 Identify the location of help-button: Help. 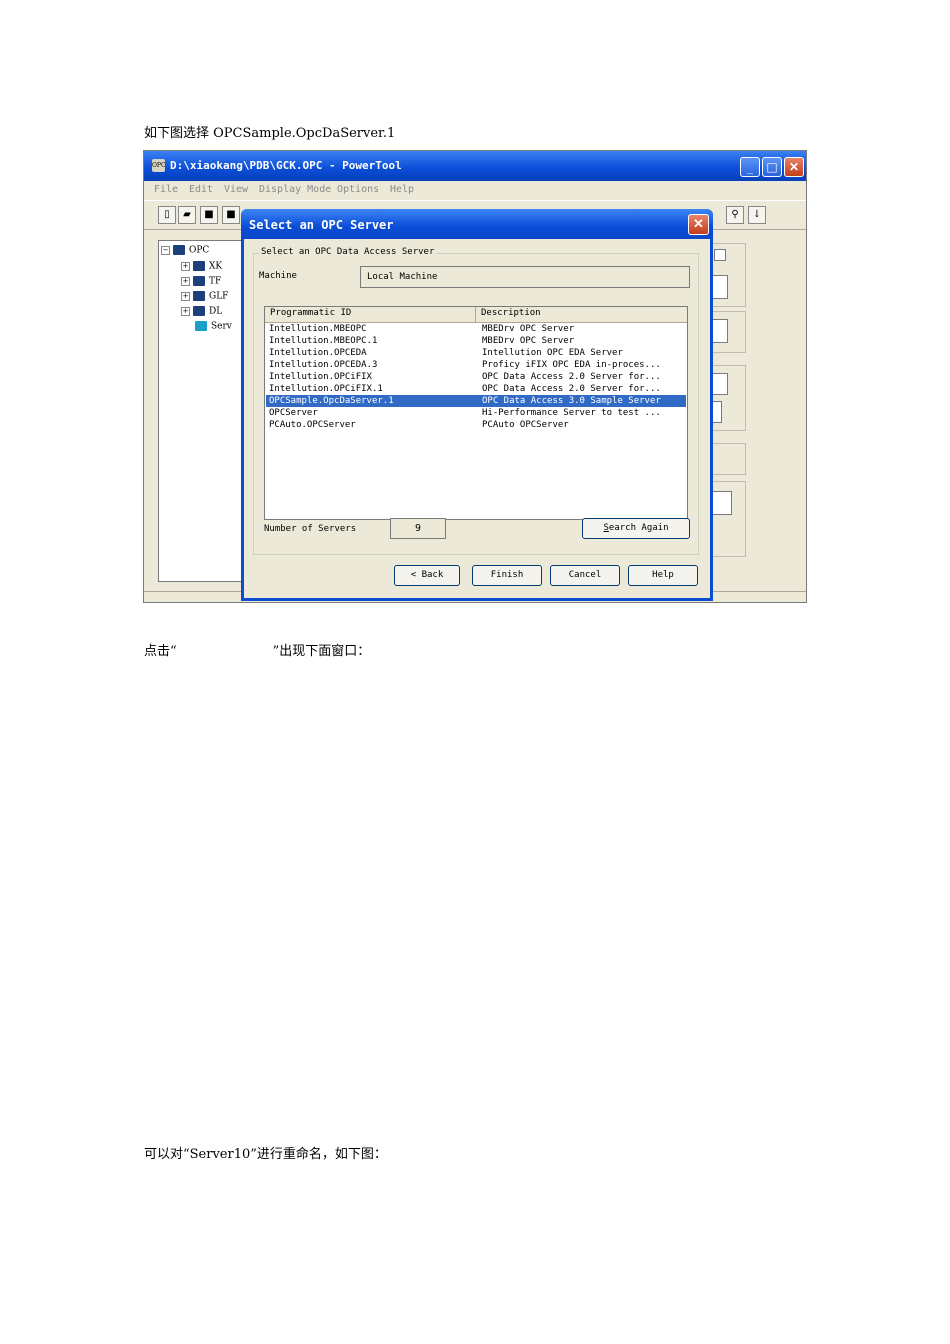
(663, 575).